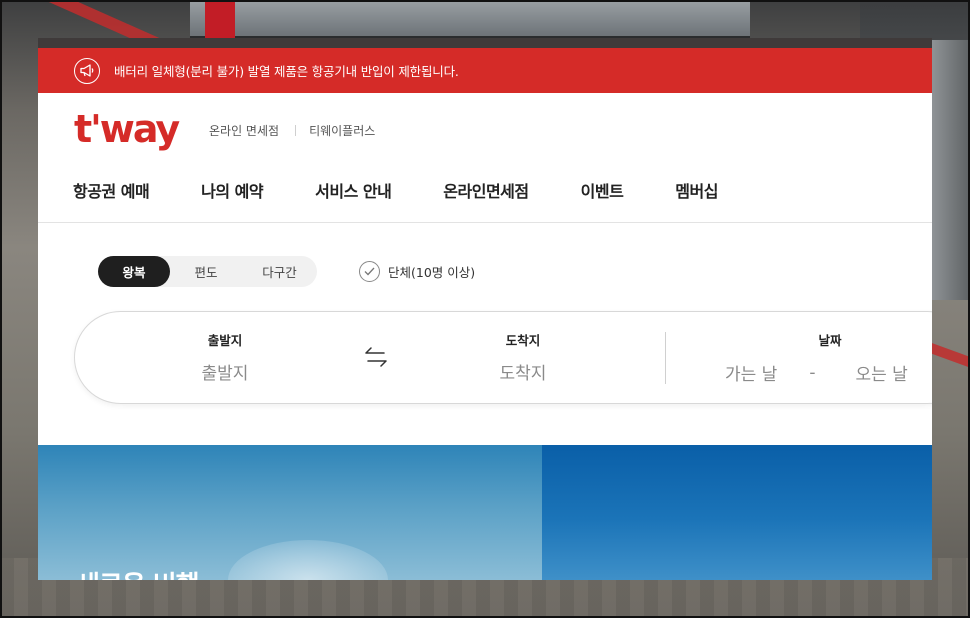  I want to click on util-divider, so click(296, 130).